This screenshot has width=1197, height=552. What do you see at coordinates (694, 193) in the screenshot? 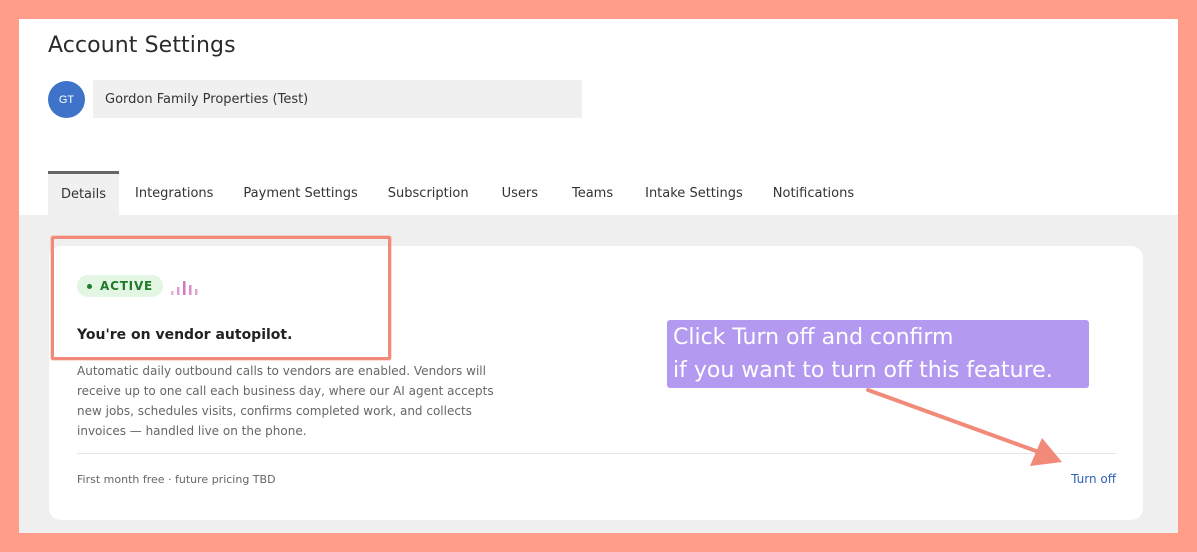
I see `tab-intake-settings: Intake Settings` at bounding box center [694, 193].